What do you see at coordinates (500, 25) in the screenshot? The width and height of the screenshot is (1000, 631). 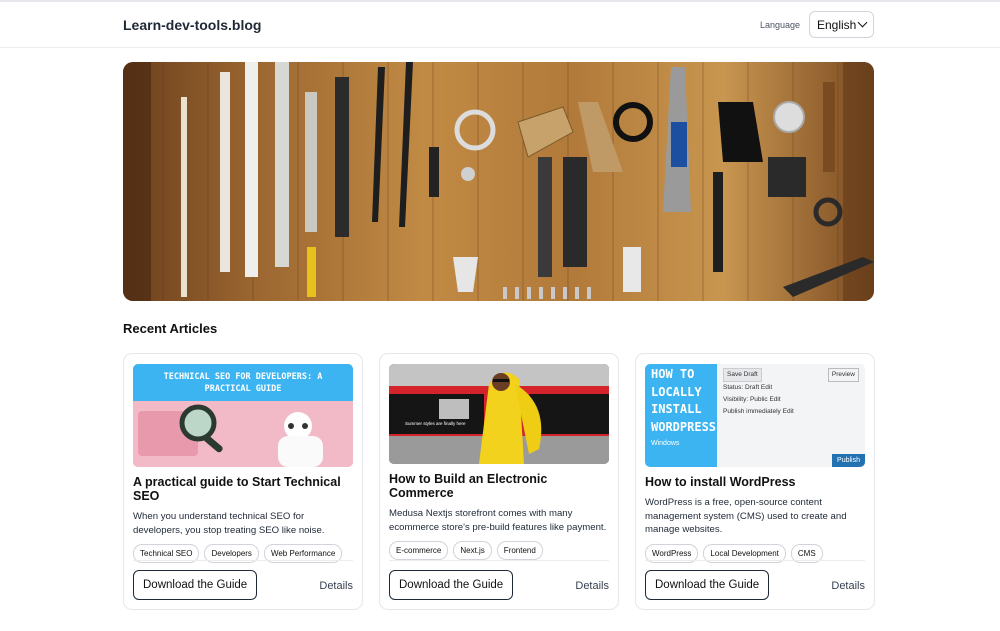 I see `site-header: Learn-dev-tools.blog Language English` at bounding box center [500, 25].